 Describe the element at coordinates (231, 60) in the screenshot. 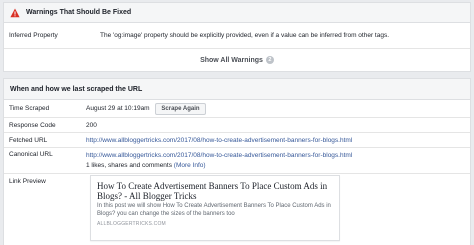

I see `show-all-warnings-label: Show All Warnings` at that location.